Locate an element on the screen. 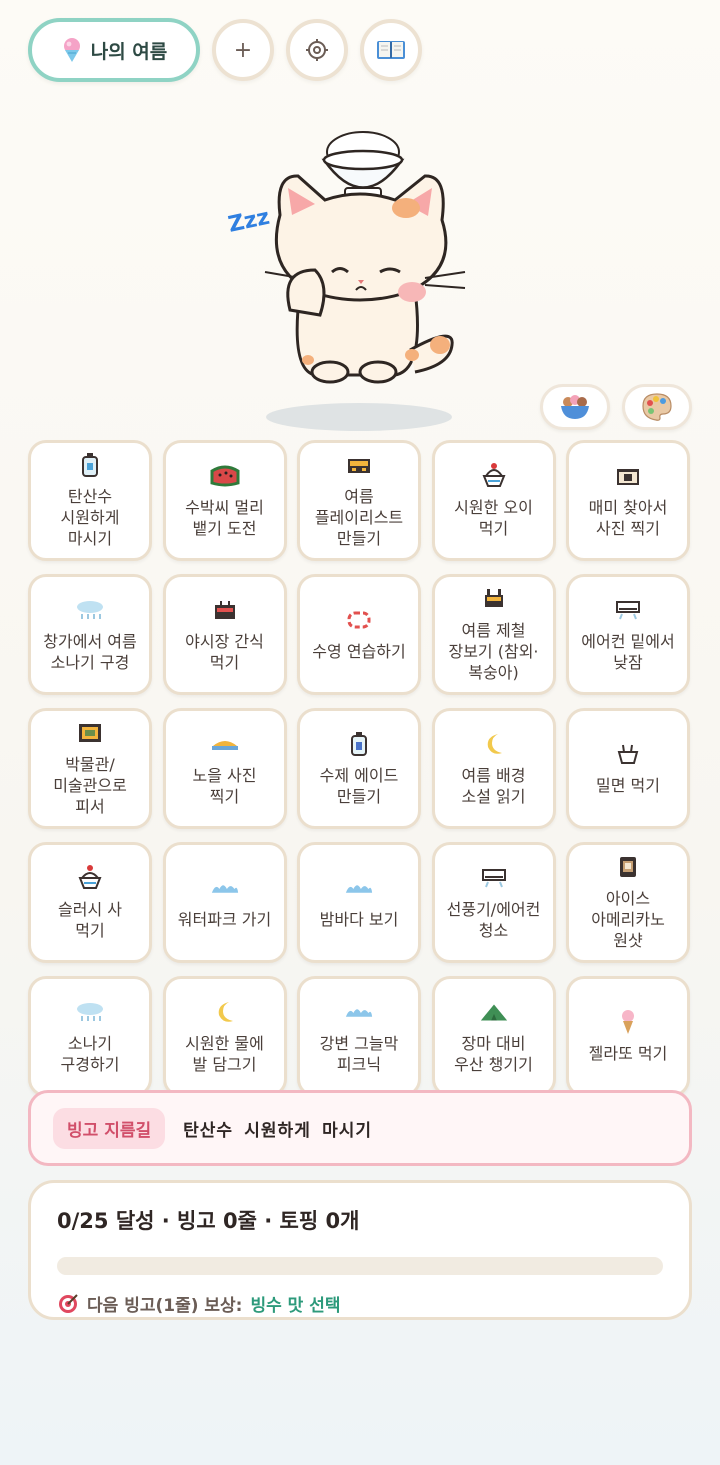  bingo-cell-label: 아이스 아메리카노 원샷 is located at coordinates (628, 919).